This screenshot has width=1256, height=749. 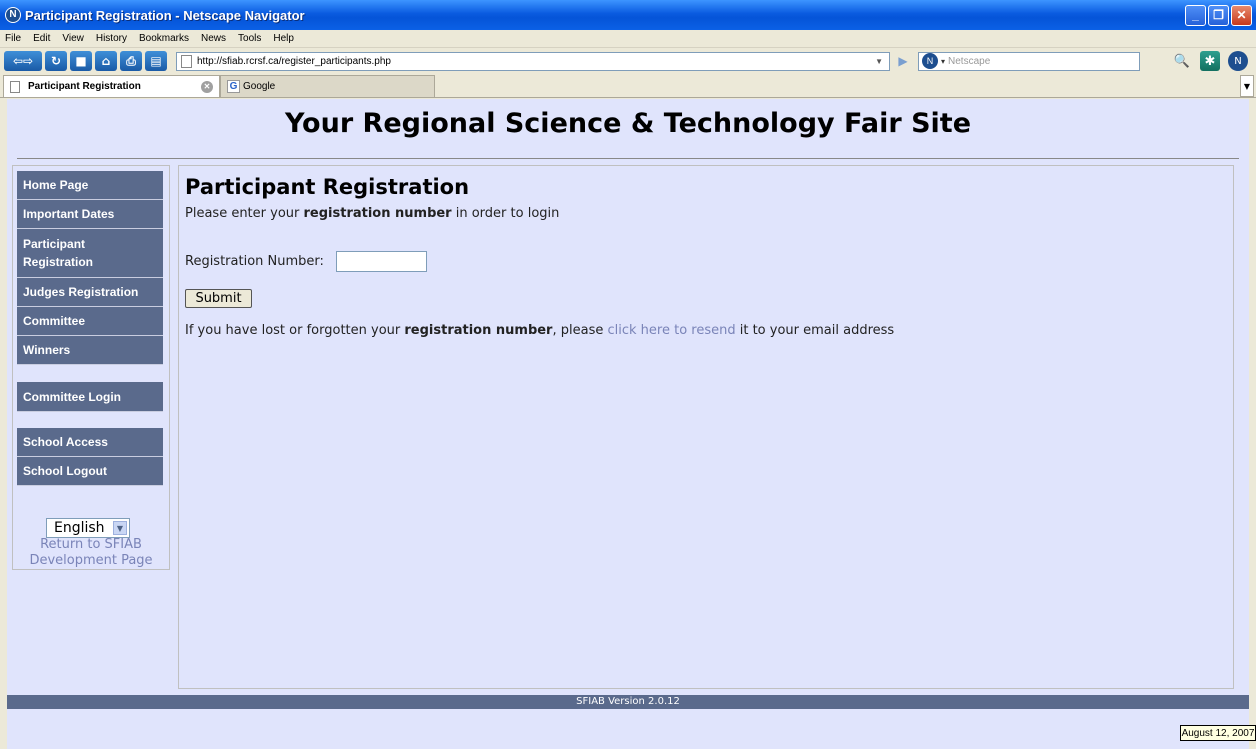 I want to click on intro-bold: registration number, so click(x=377, y=213).